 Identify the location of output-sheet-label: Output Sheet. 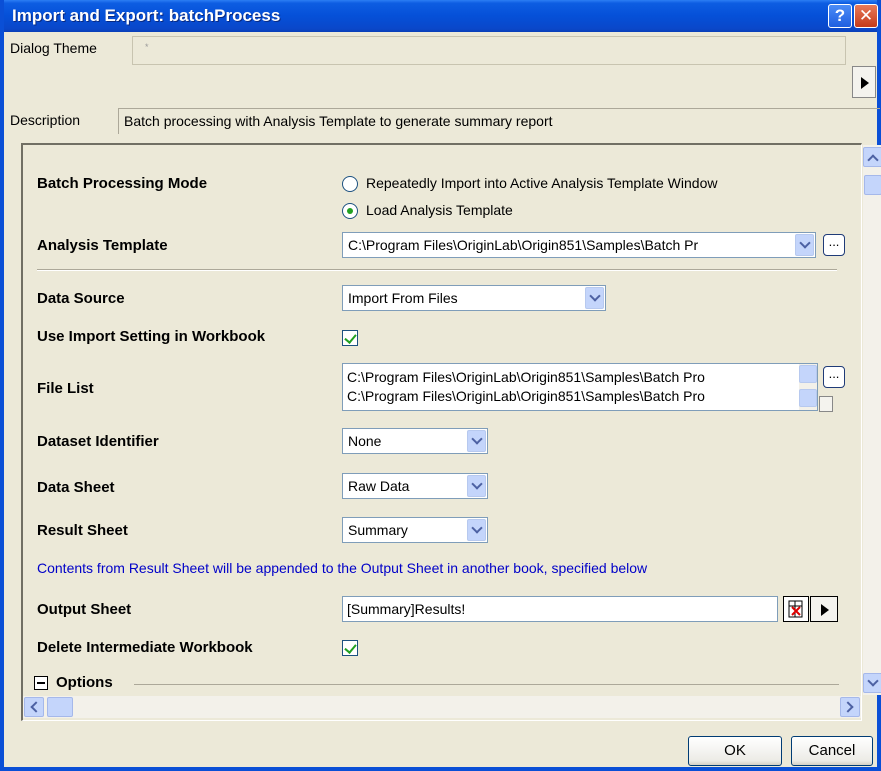
(84, 609).